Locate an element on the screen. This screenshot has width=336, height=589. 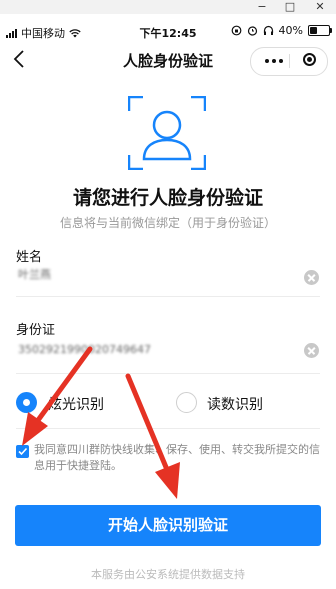
status-bar: 中国移动 下午12:45 40% is located at coordinates (168, 32).